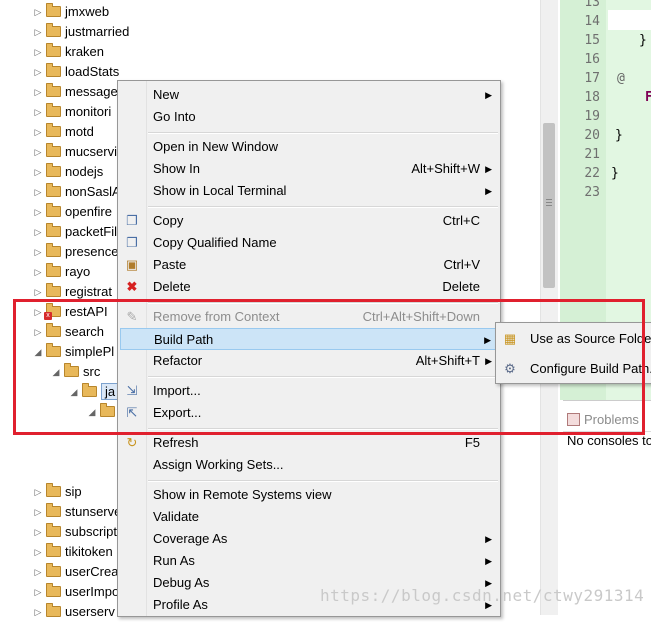 This screenshot has width=651, height=622. What do you see at coordinates (592, 135) in the screenshot?
I see `line-number: 20` at bounding box center [592, 135].